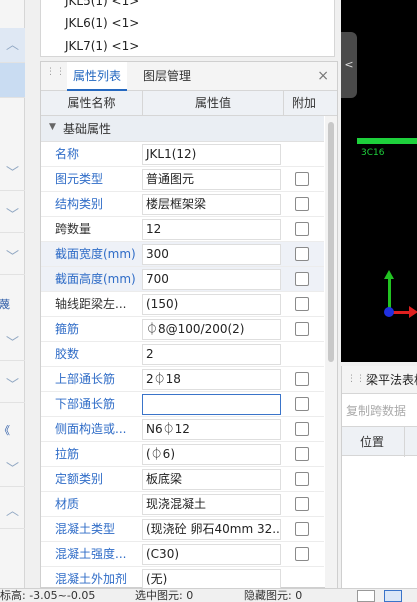  I want to click on beam-table-column-header: 位置, so click(379, 441).